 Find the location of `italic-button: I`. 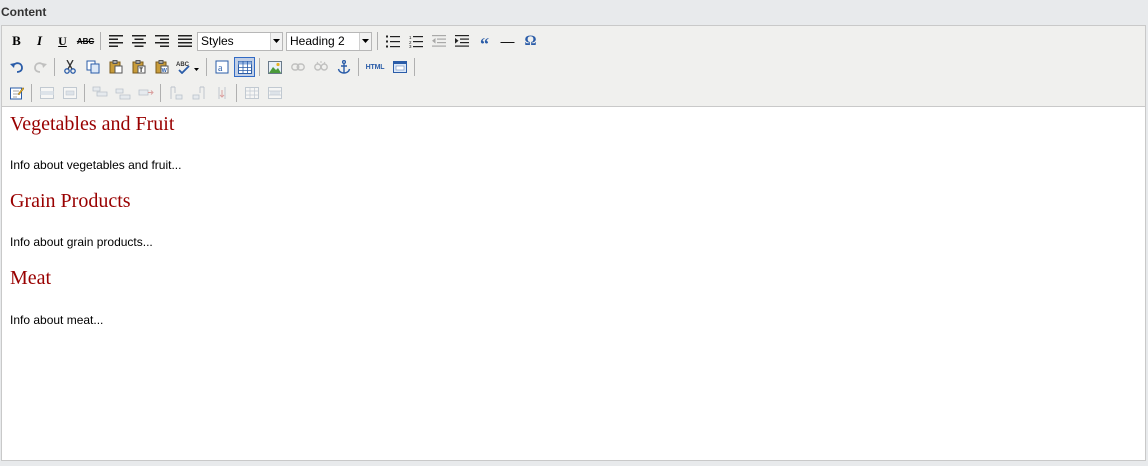

italic-button: I is located at coordinates (39, 41).